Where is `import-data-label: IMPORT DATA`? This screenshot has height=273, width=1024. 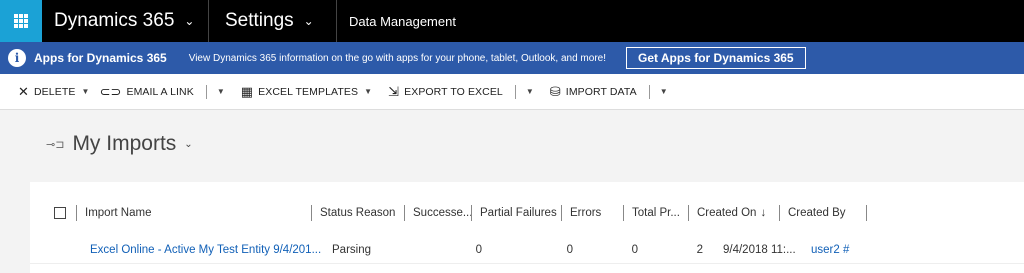 import-data-label: IMPORT DATA is located at coordinates (601, 91).